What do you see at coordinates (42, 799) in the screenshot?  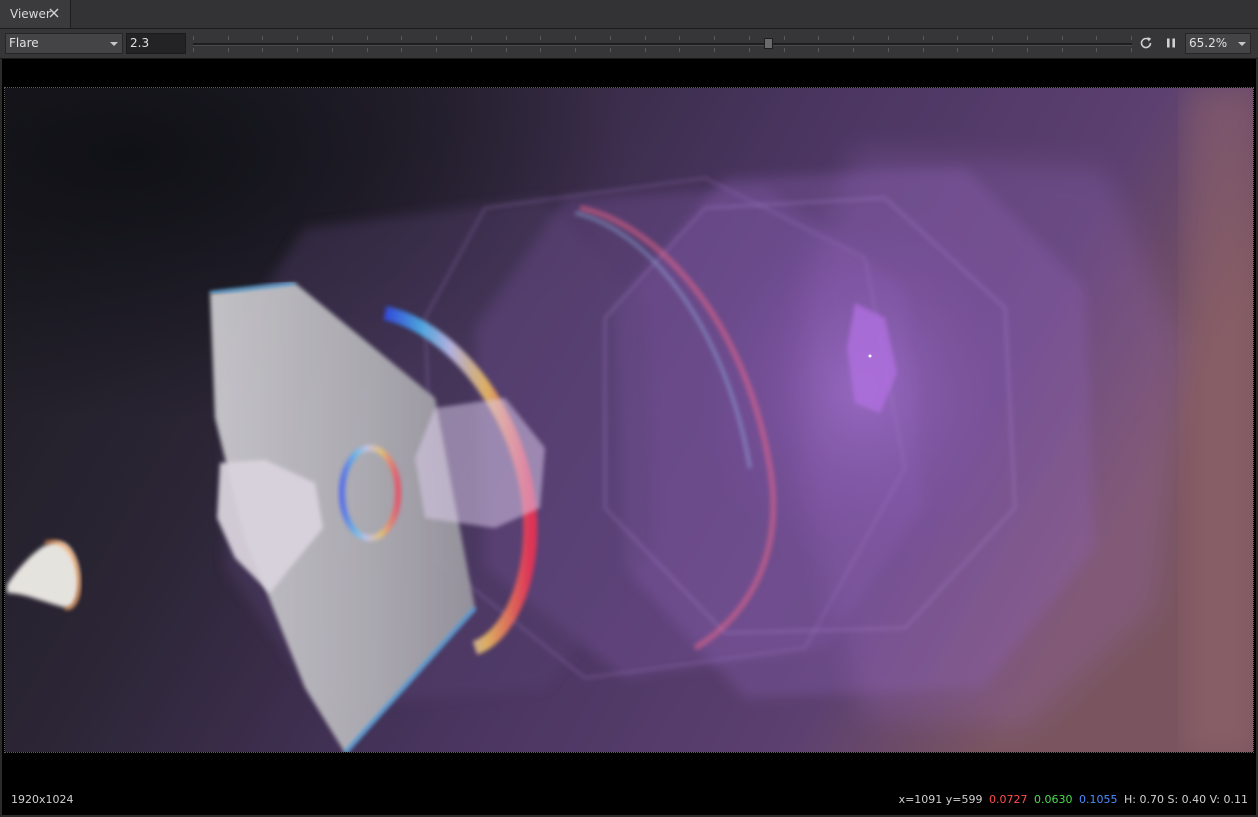 I see `image-resolution: 1920x1024` at bounding box center [42, 799].